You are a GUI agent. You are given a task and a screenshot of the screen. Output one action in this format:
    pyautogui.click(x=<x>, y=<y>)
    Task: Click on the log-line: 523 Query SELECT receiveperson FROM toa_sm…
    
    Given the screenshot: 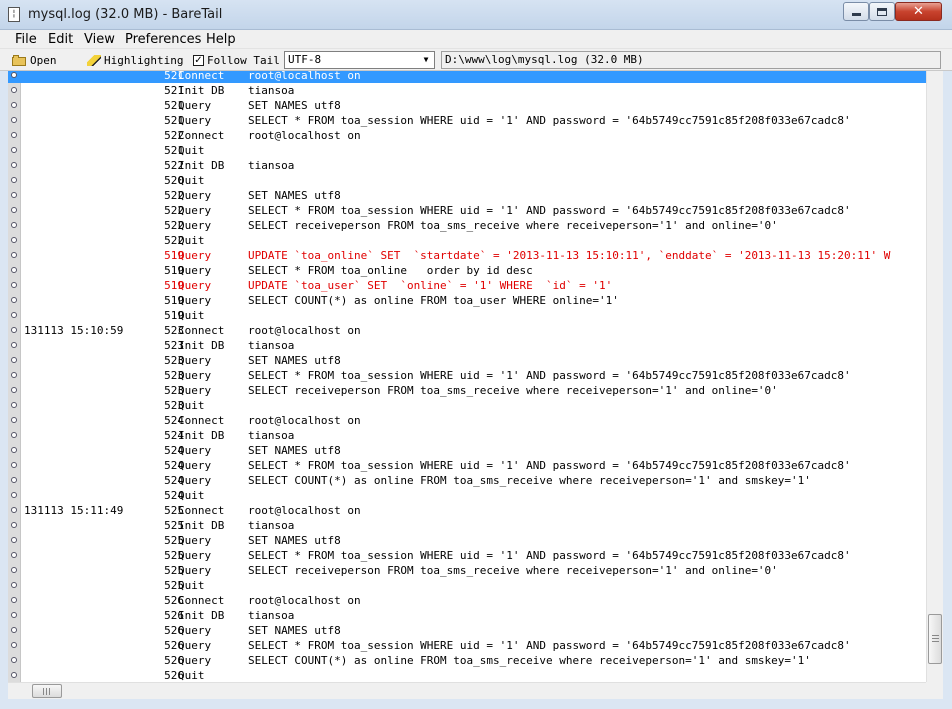 What is the action you would take?
    pyautogui.click(x=467, y=390)
    